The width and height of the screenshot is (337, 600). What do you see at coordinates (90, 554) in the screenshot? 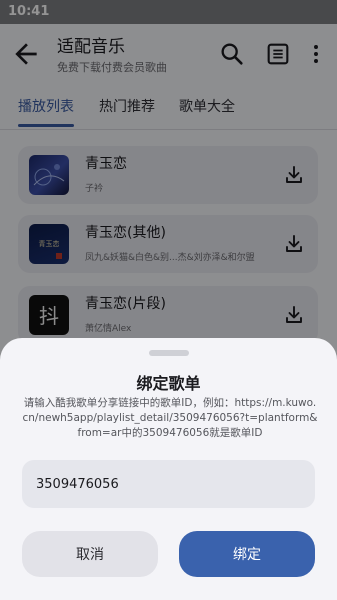
I see `cancel-button: 取消` at bounding box center [90, 554].